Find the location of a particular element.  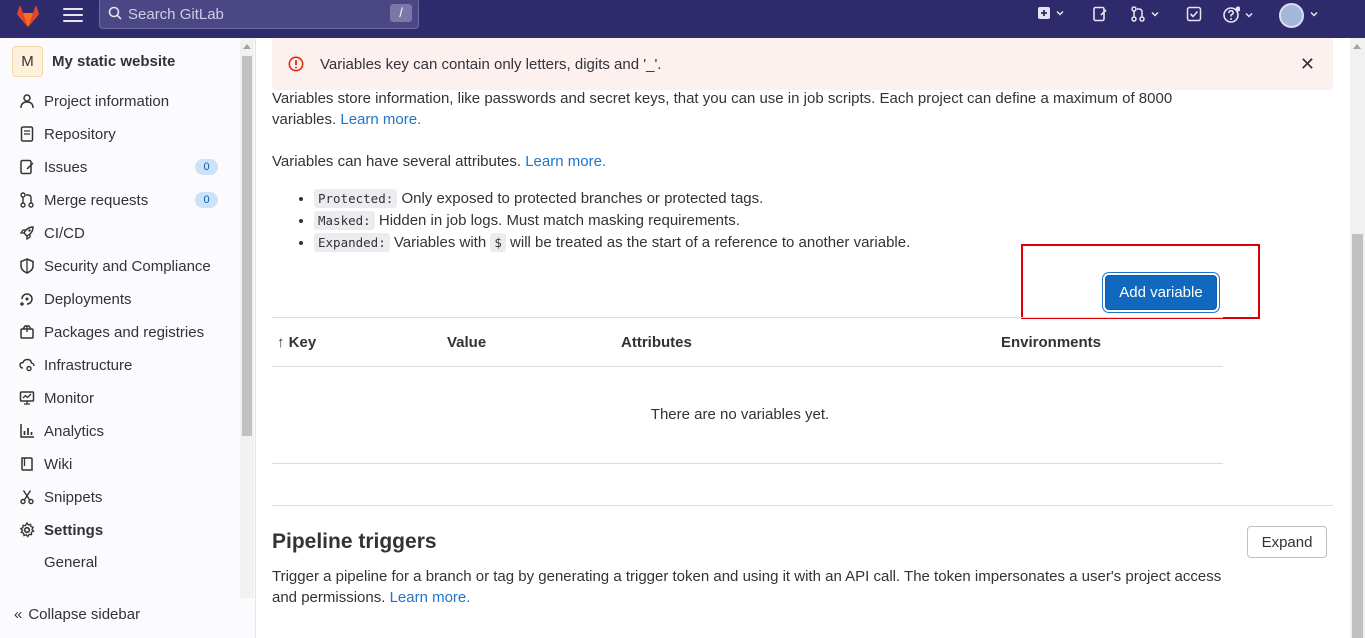

issues-nav-button is located at coordinates (1100, 14).